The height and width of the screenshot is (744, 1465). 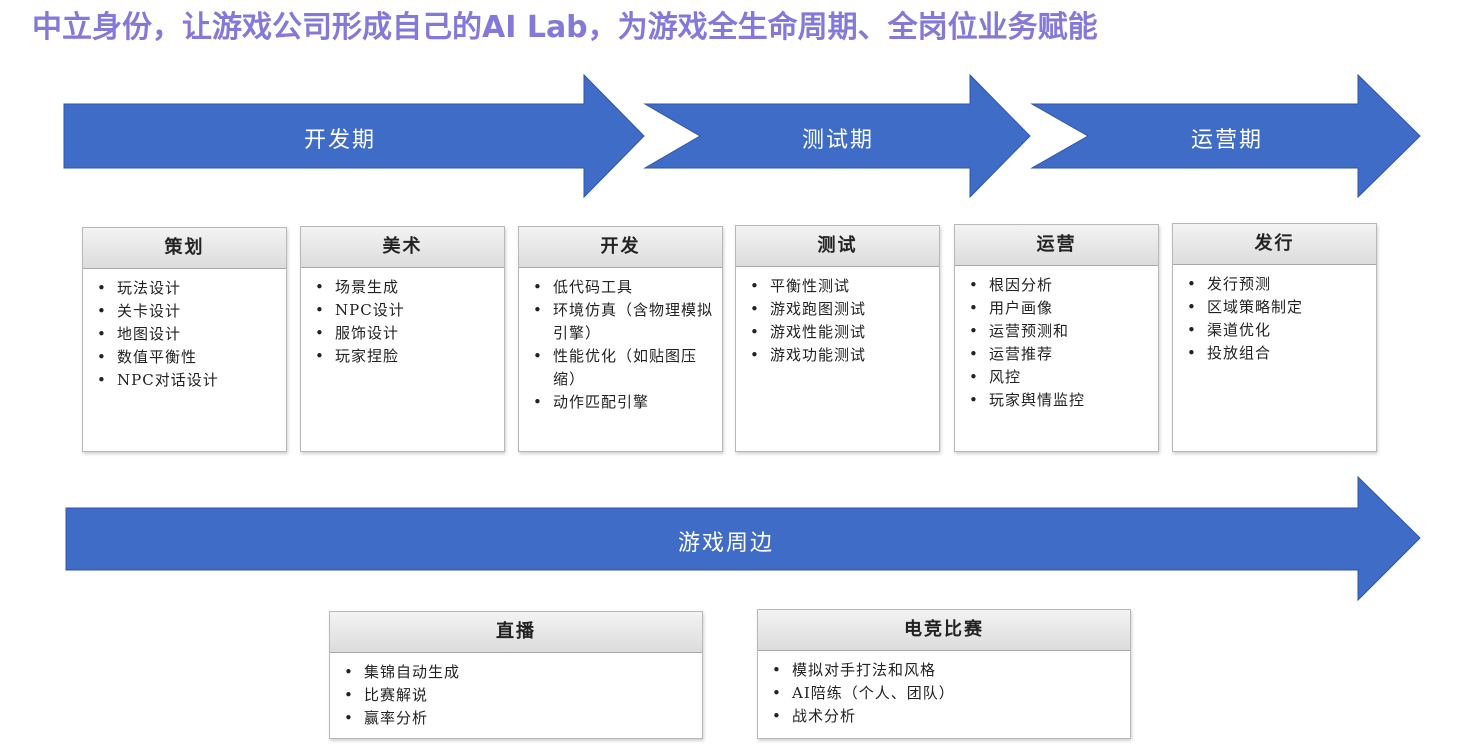 I want to click on list-item: 游戏跑图测试, so click(x=839, y=309).